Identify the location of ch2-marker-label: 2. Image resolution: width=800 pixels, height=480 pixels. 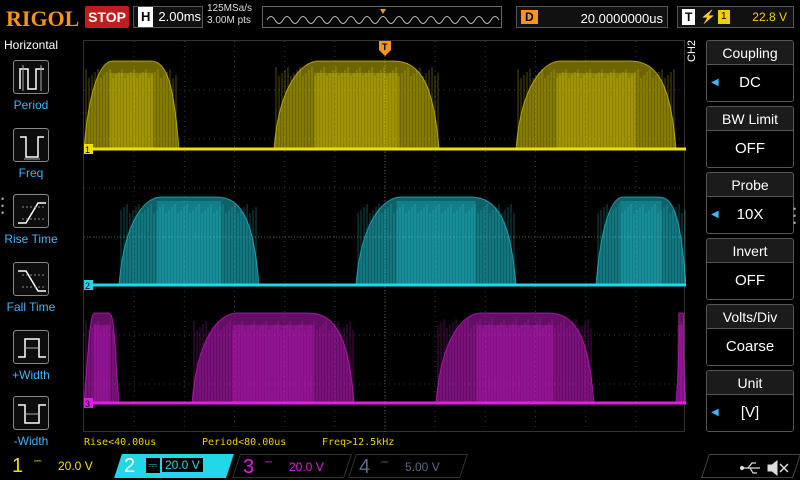
(87, 286).